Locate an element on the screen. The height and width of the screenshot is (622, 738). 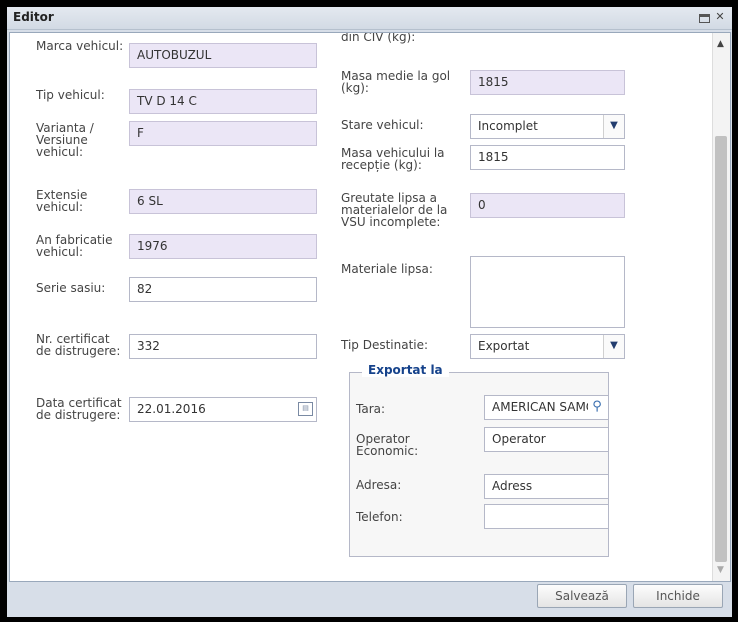
export-legend: Exportat la is located at coordinates (405, 370).